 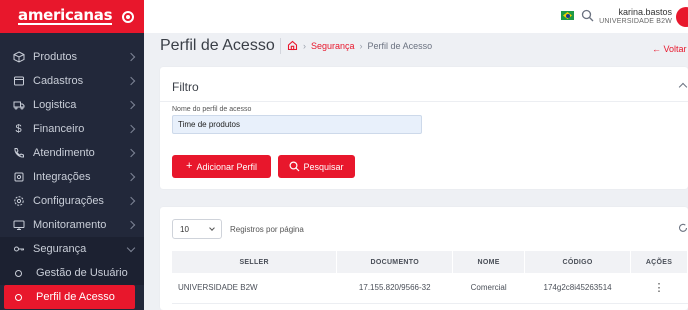 I want to click on sidebar-subitem-gestao-usuario: Gestão de Usuário, so click(x=72, y=273).